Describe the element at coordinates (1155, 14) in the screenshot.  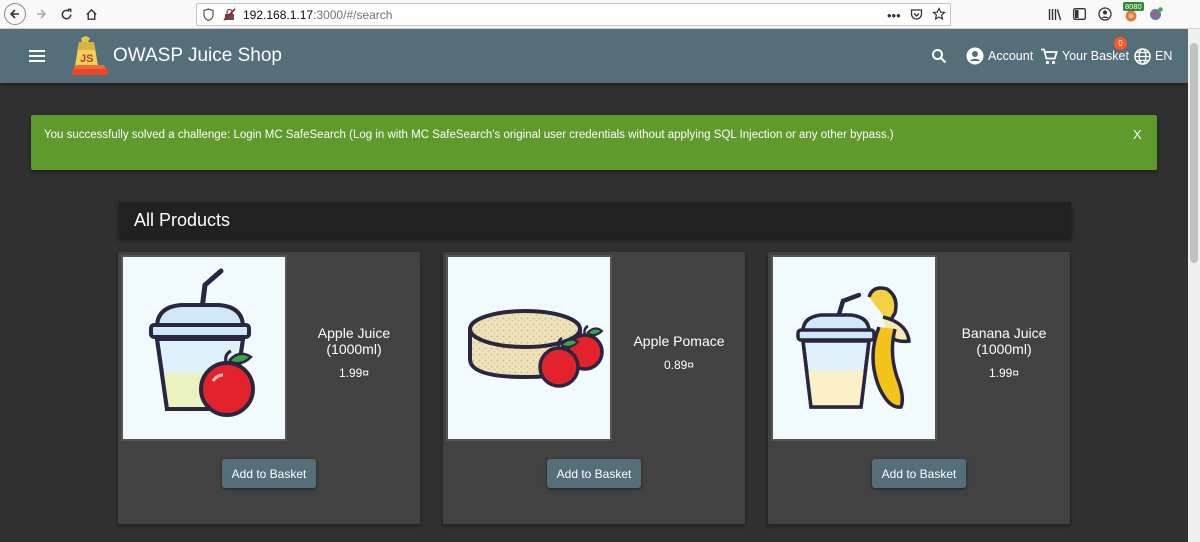
I see `wappalyzer-extension-icon` at that location.